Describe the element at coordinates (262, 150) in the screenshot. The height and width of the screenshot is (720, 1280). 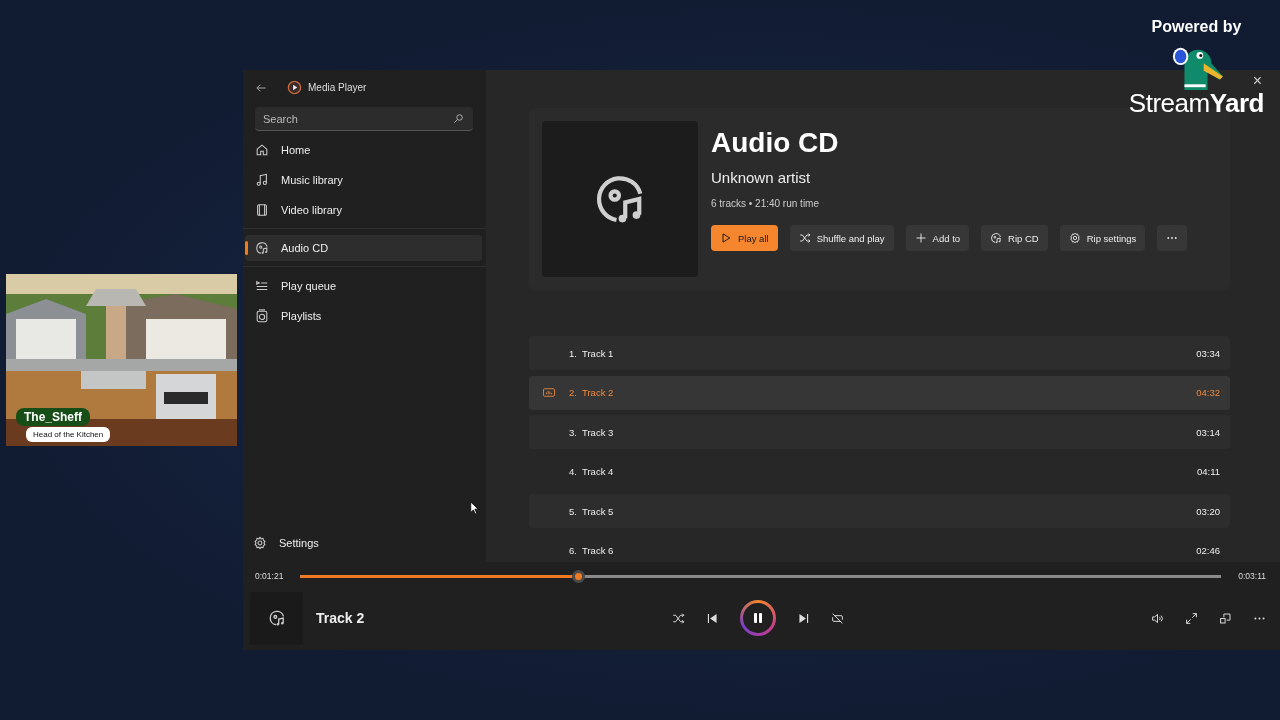
I see `home-icon` at that location.